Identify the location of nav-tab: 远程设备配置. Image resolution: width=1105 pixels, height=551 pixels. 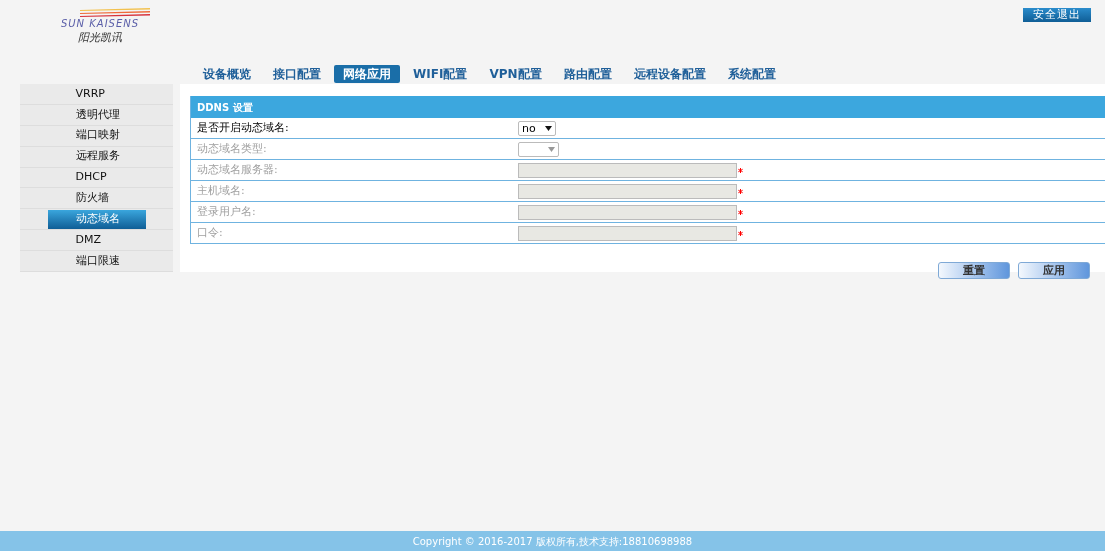
(669, 74).